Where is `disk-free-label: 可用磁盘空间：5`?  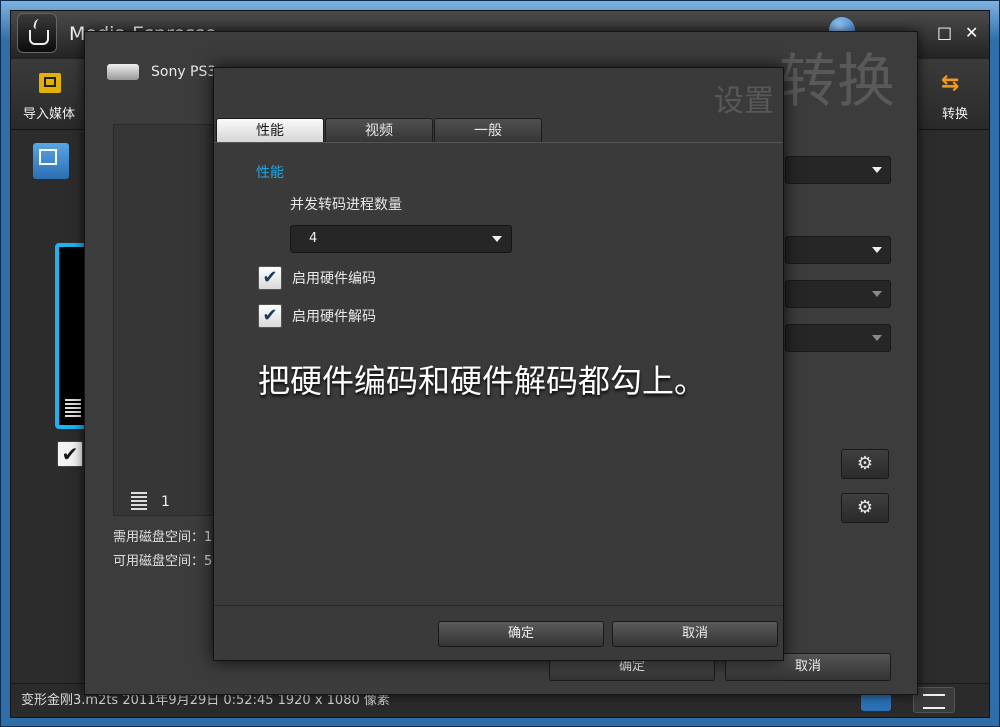 disk-free-label: 可用磁盘空间：5 is located at coordinates (163, 561).